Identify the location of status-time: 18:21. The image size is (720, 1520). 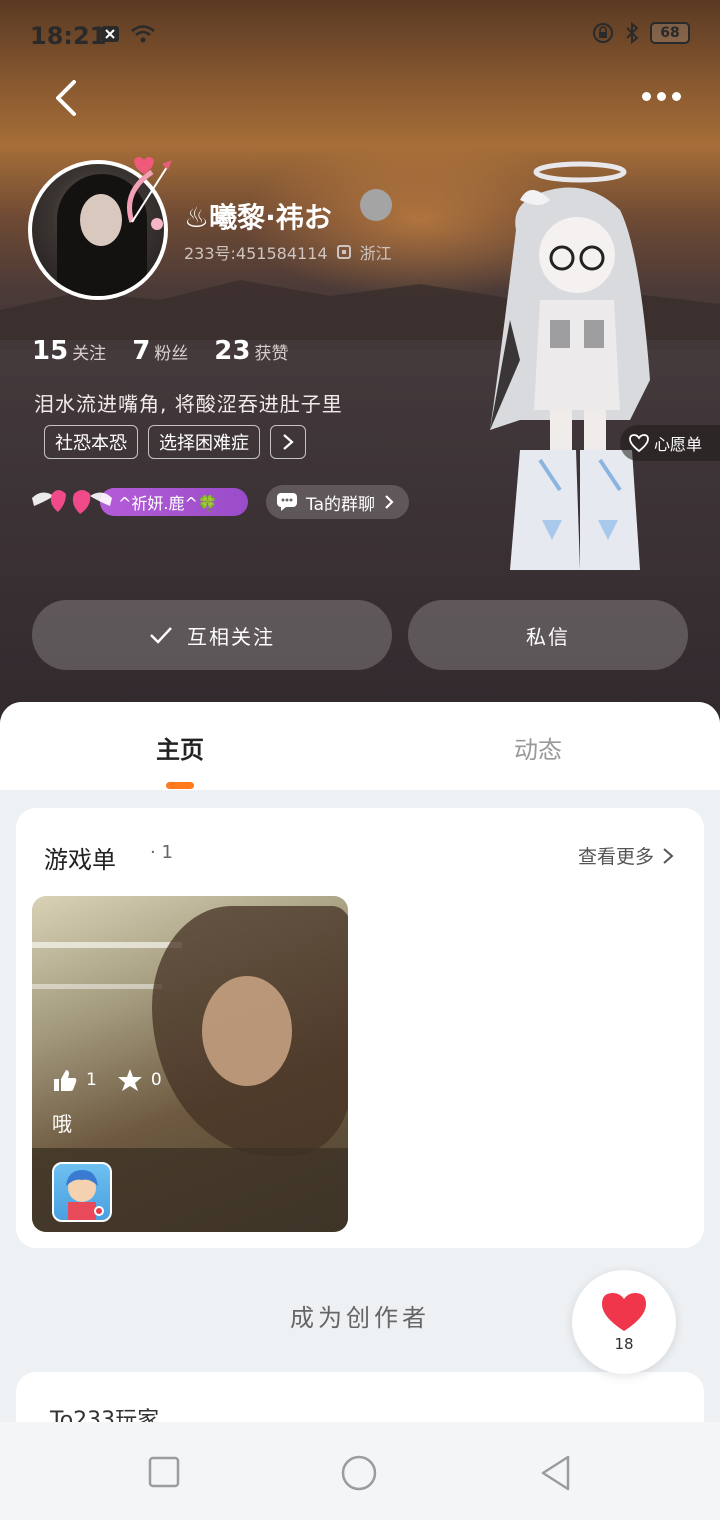
(68, 36).